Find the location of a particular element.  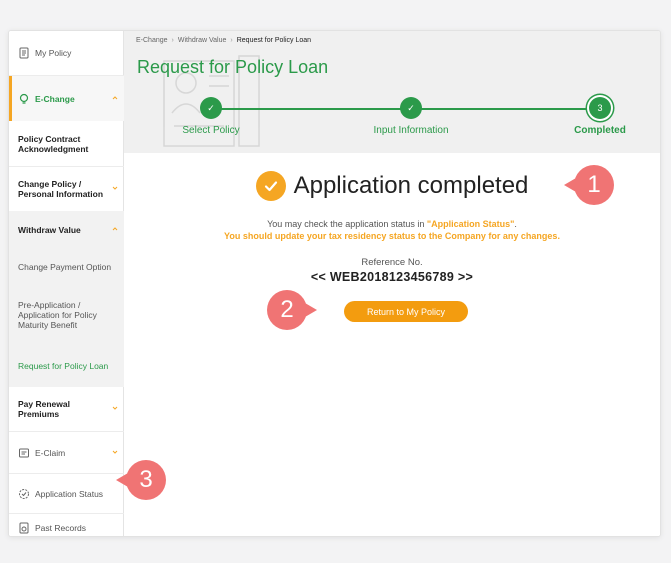

completion-title: Application completed is located at coordinates (411, 185).